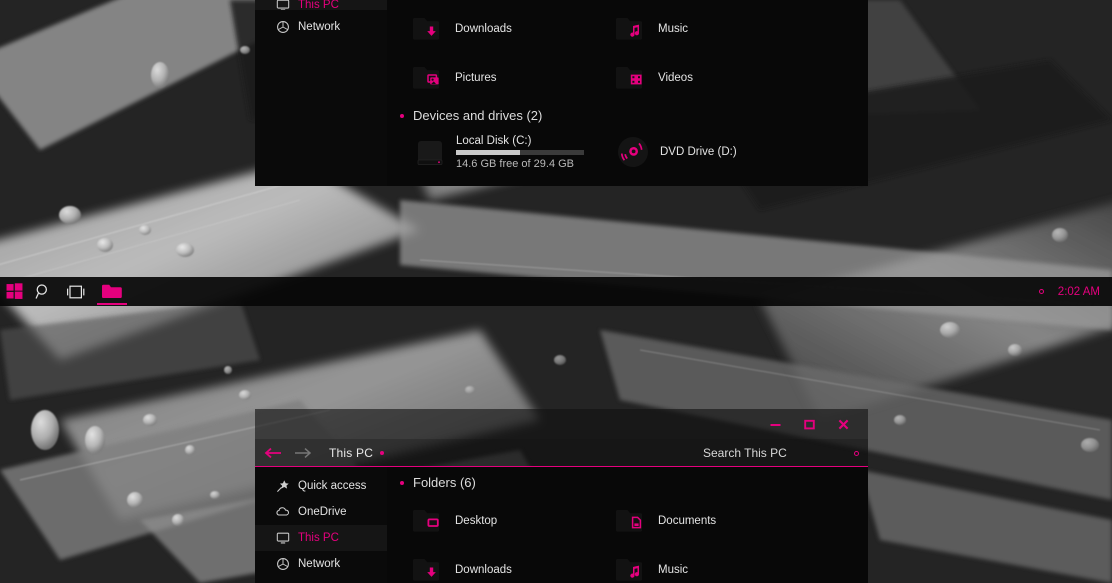  I want to click on drive-label: Local Disk (C:), so click(494, 140).